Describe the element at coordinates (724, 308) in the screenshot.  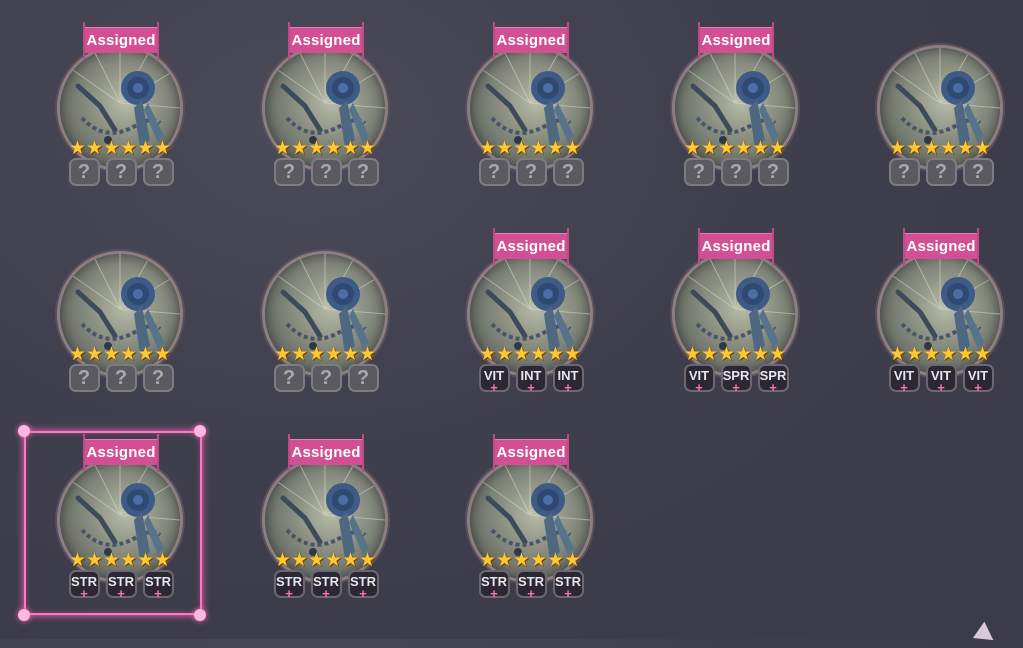
I see `accessory-slot: Assigned ★ ★ ★ ★ ★ ★ VIT + SPR + SPR +` at that location.